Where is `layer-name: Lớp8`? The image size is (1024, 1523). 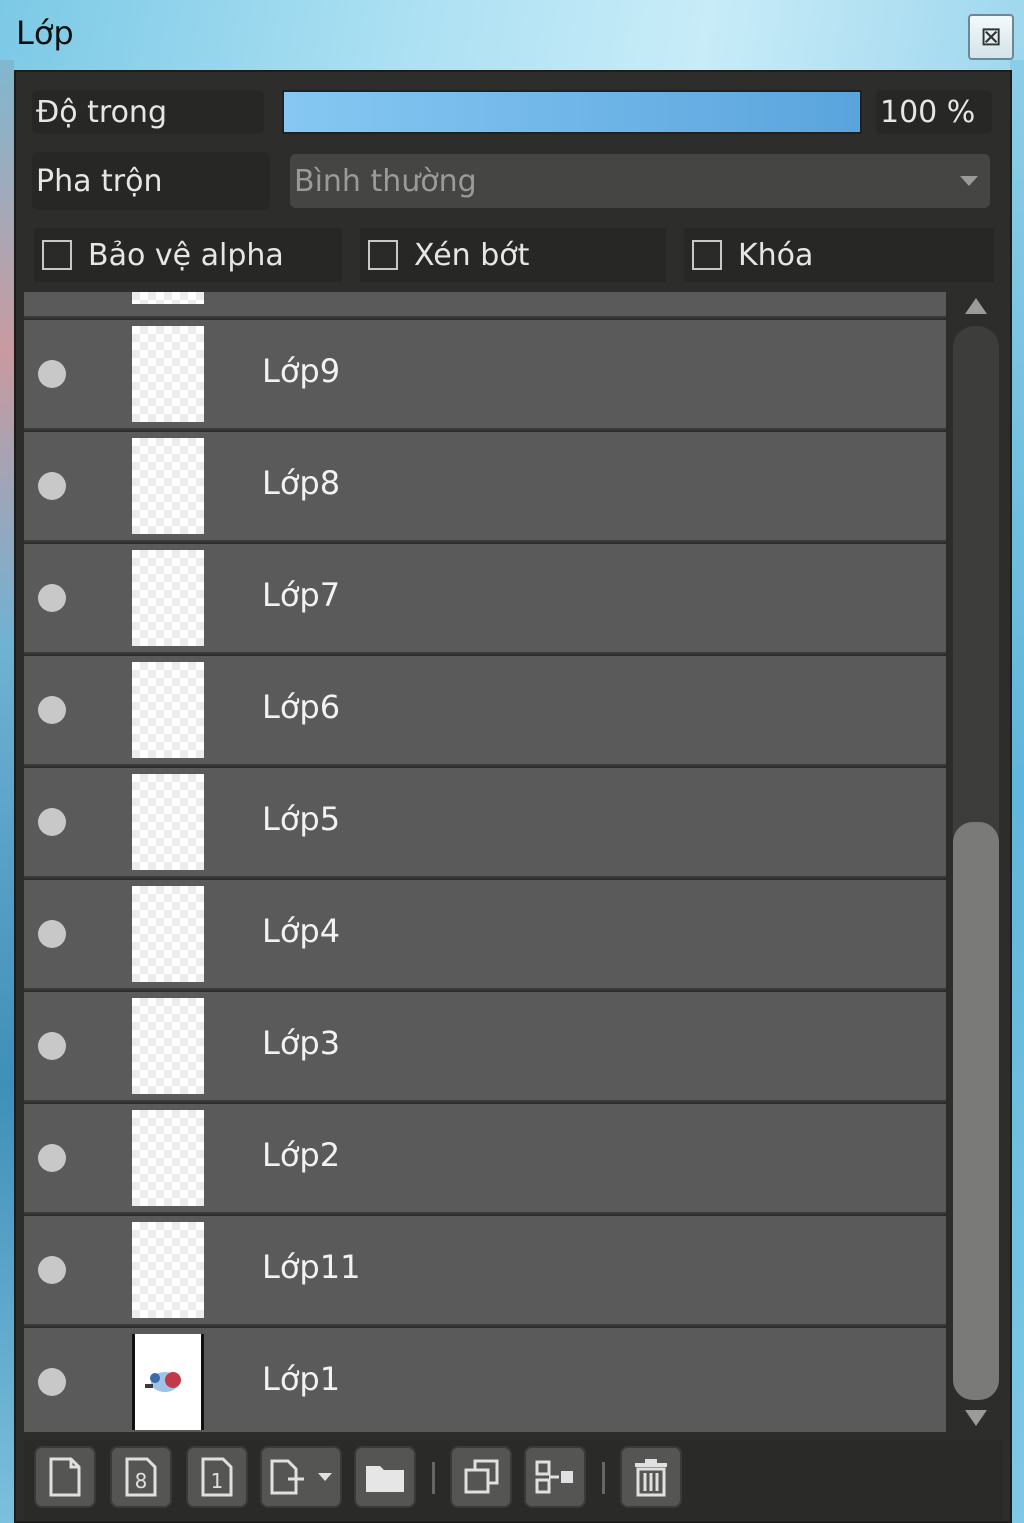
layer-name: Lớp8 is located at coordinates (301, 483).